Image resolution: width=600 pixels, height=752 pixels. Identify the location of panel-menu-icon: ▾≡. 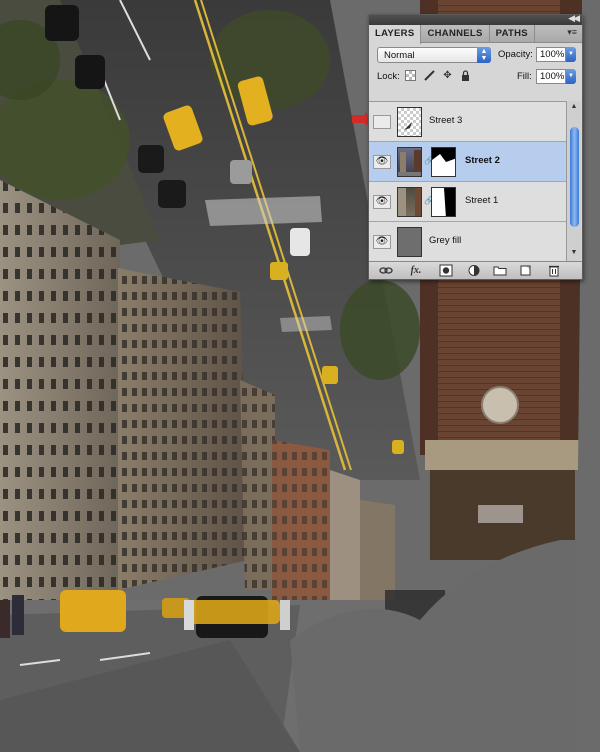
(572, 32).